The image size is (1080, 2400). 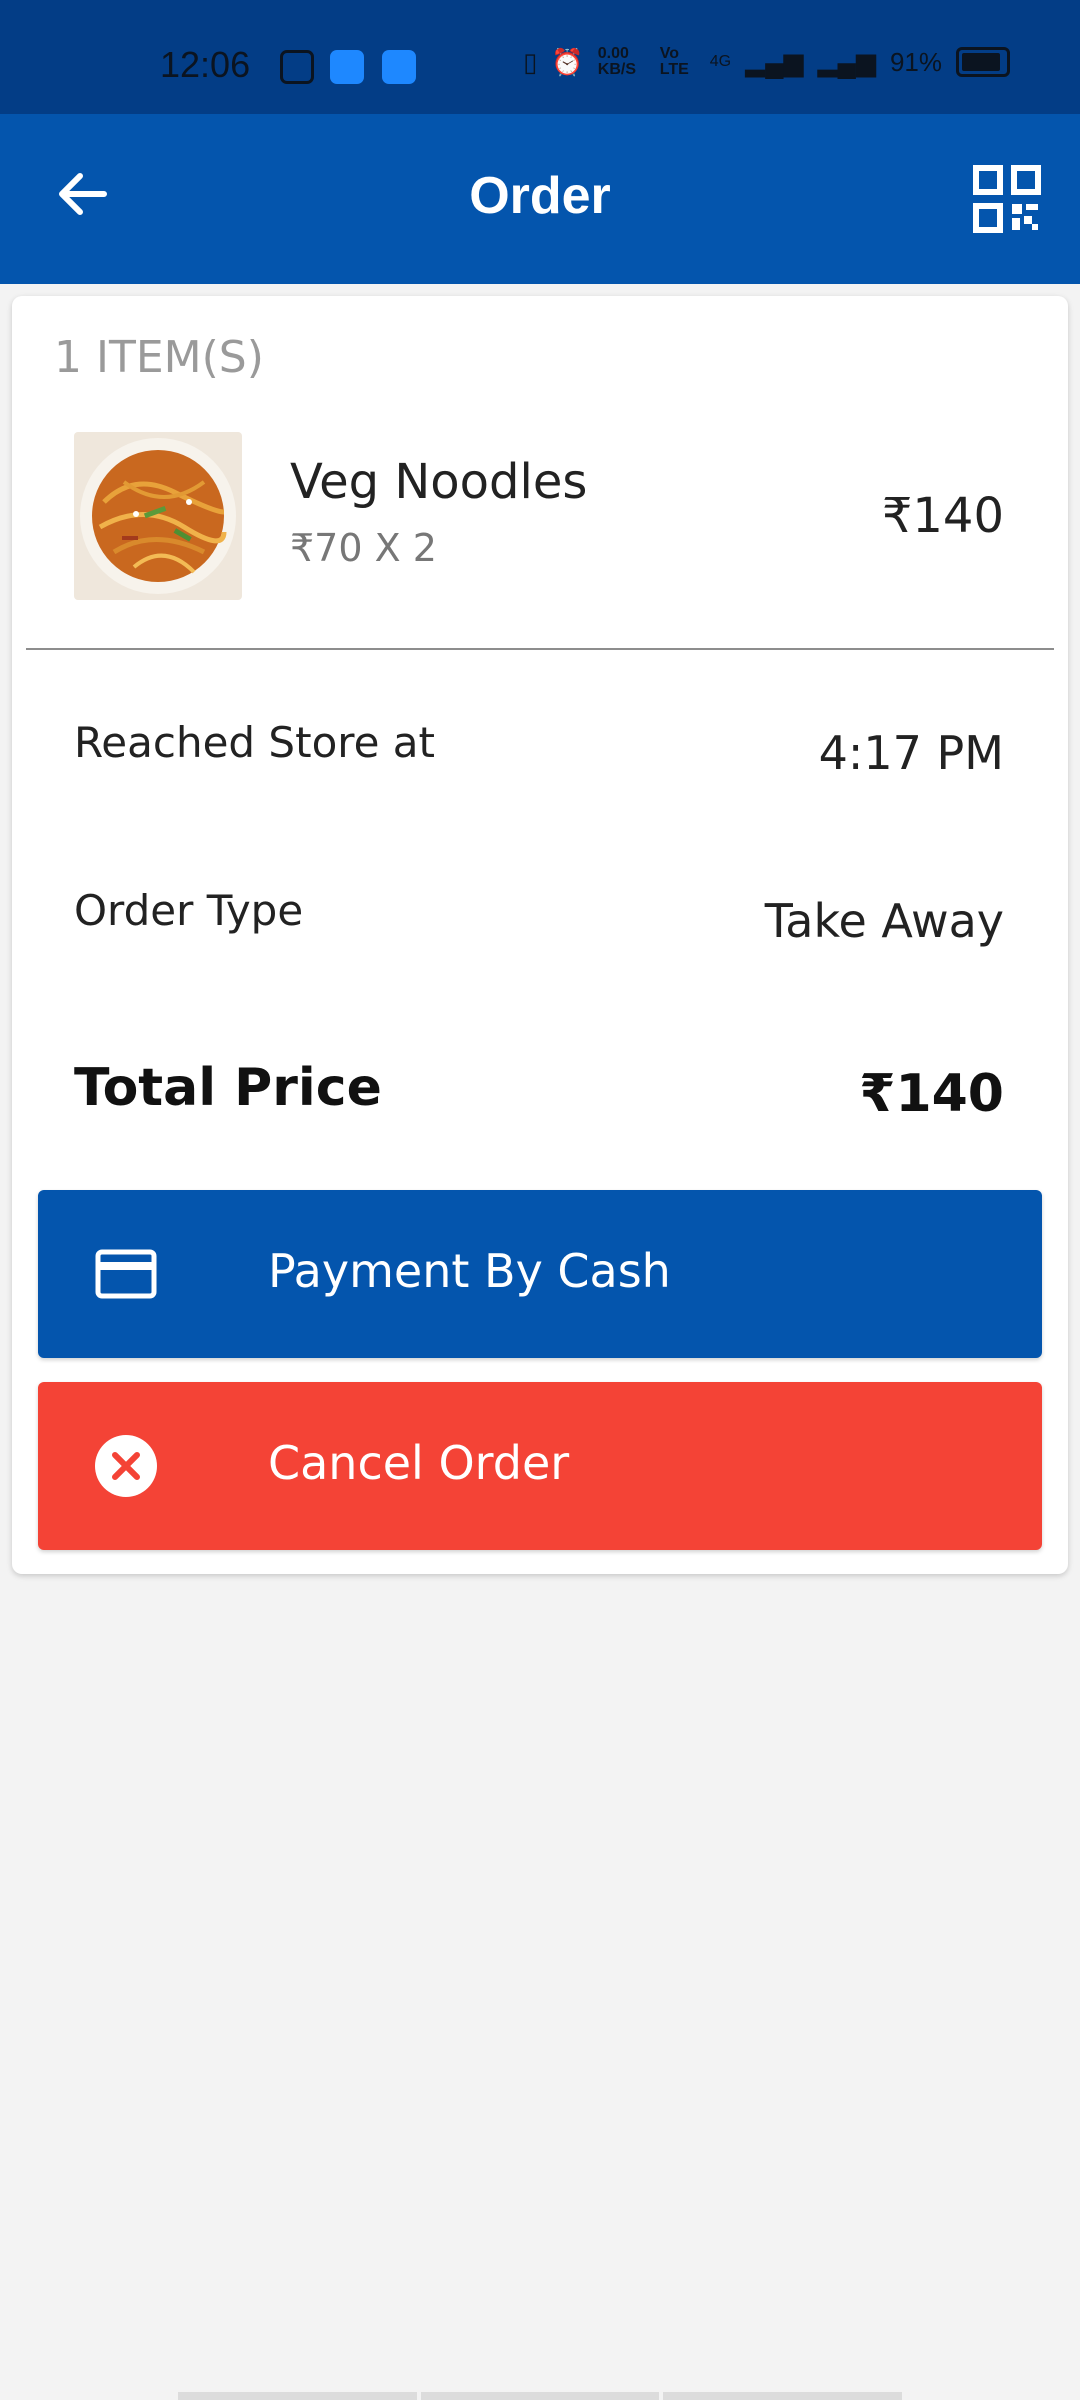 I want to click on bluetooth-notification-icon, so click(x=347, y=67).